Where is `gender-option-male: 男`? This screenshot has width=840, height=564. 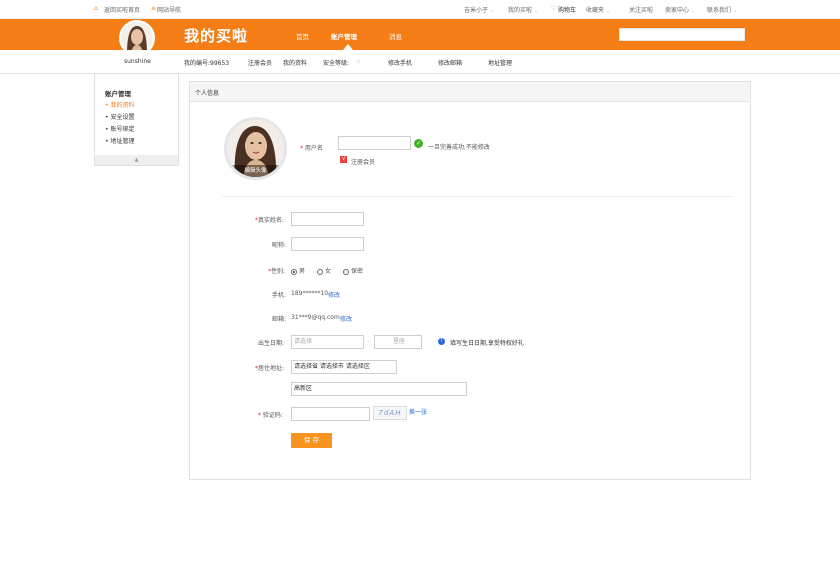 gender-option-male: 男 is located at coordinates (298, 270).